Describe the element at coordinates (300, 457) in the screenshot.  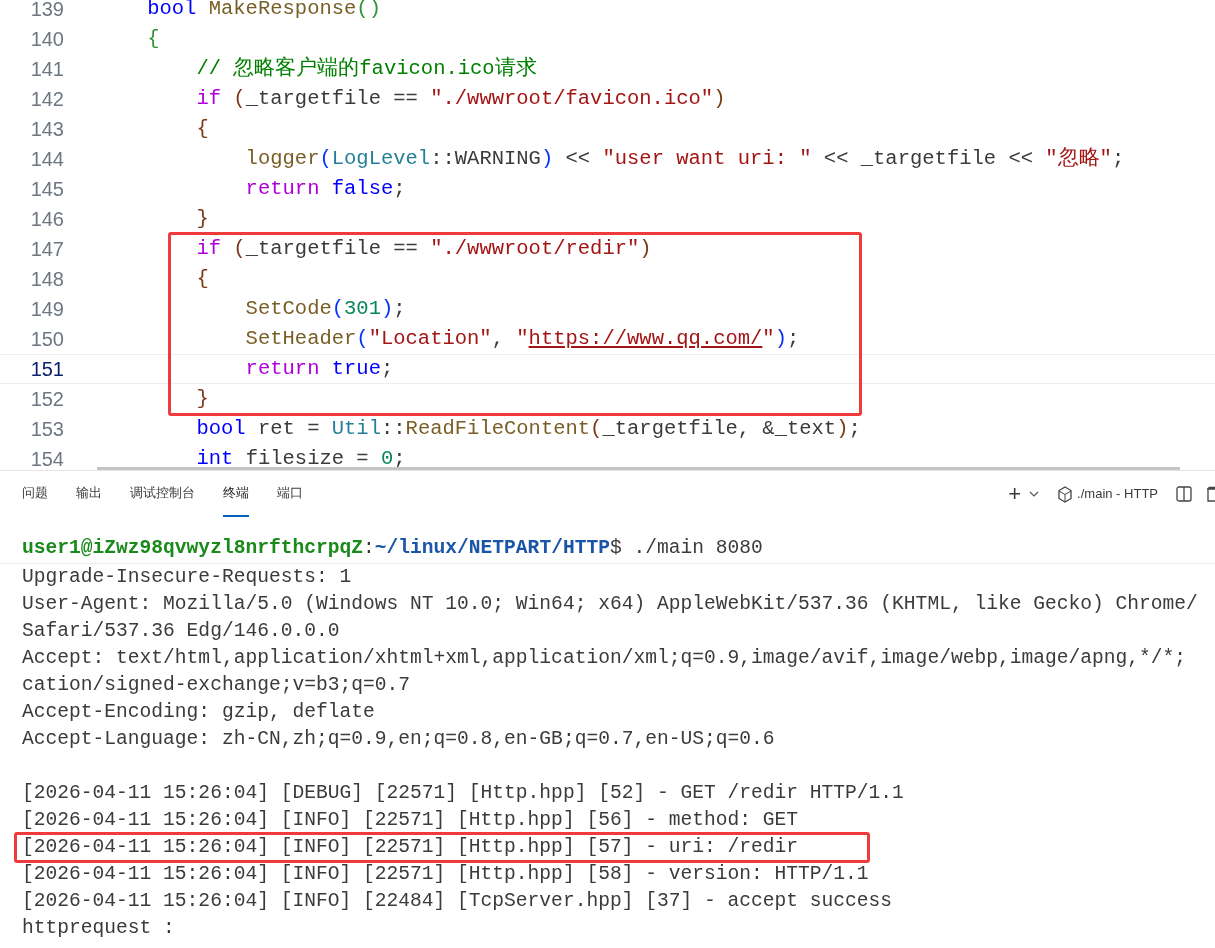
I see `code-line: int filesize = 0;` at that location.